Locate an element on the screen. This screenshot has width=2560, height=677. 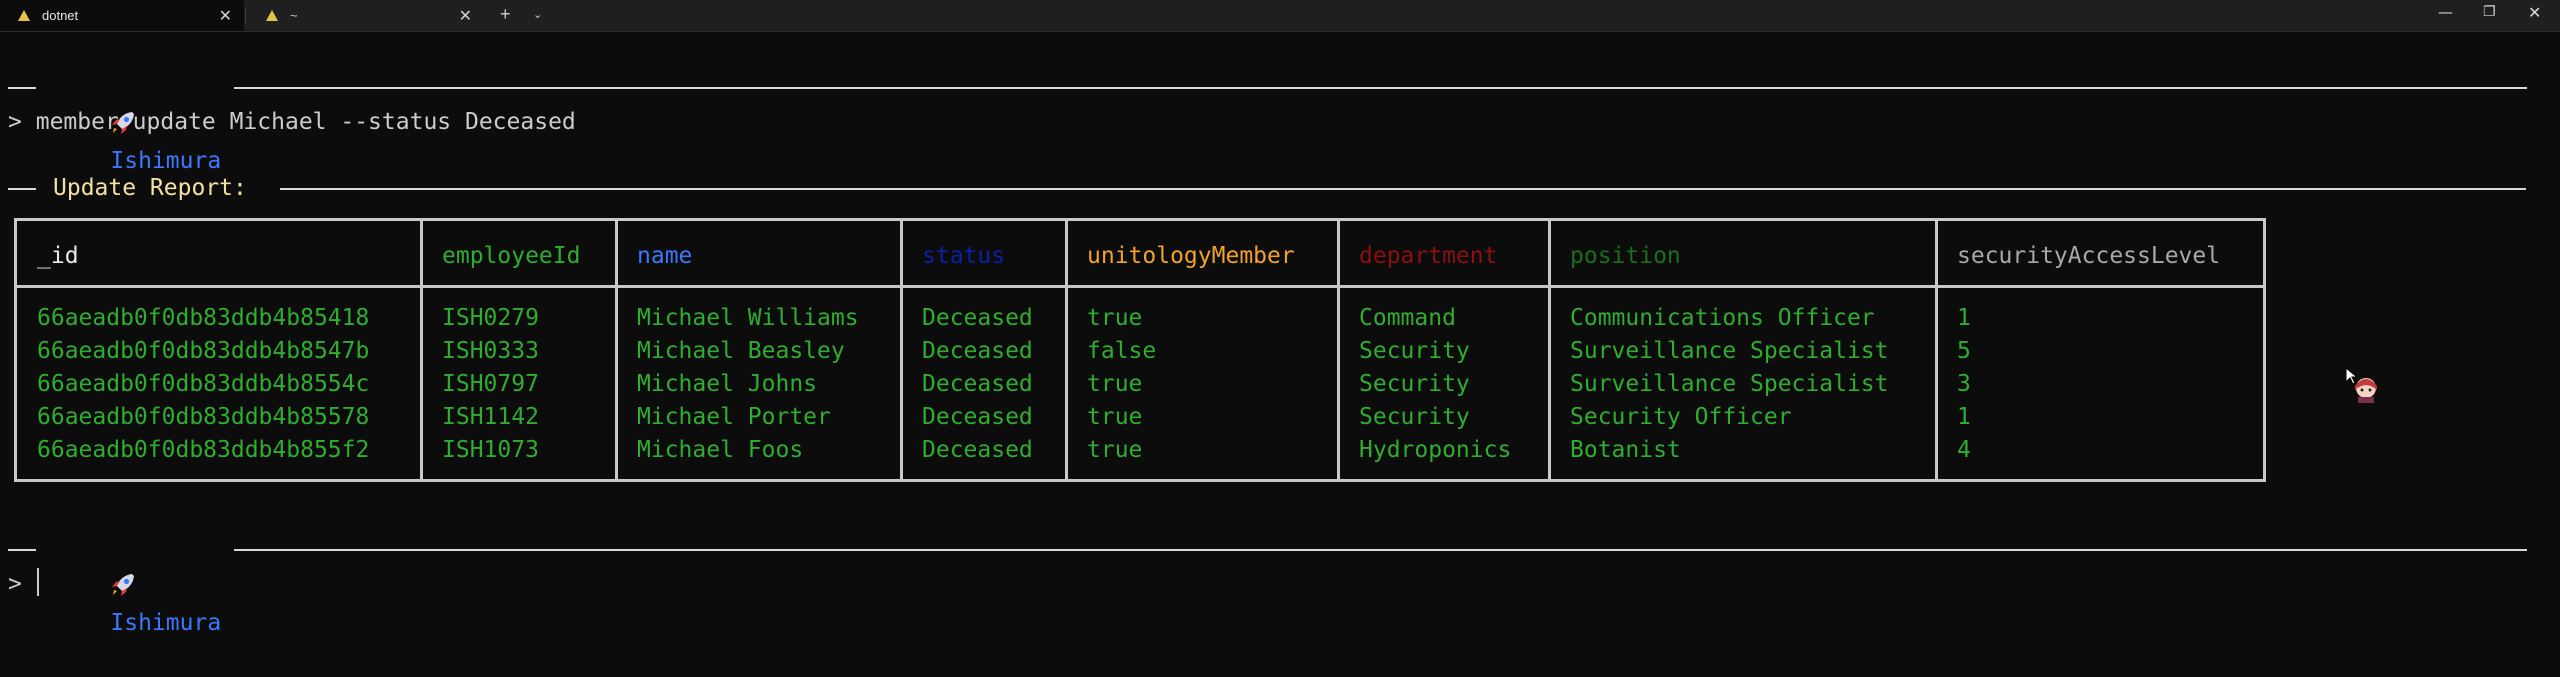
cell-department: Hydroponics is located at coordinates (1435, 450).